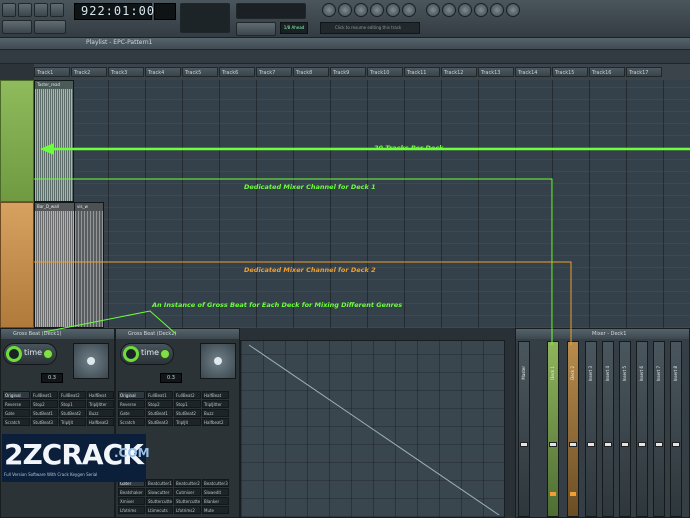 This screenshot has height=518, width=690. I want to click on deck1-pattern-block, so click(17, 141).